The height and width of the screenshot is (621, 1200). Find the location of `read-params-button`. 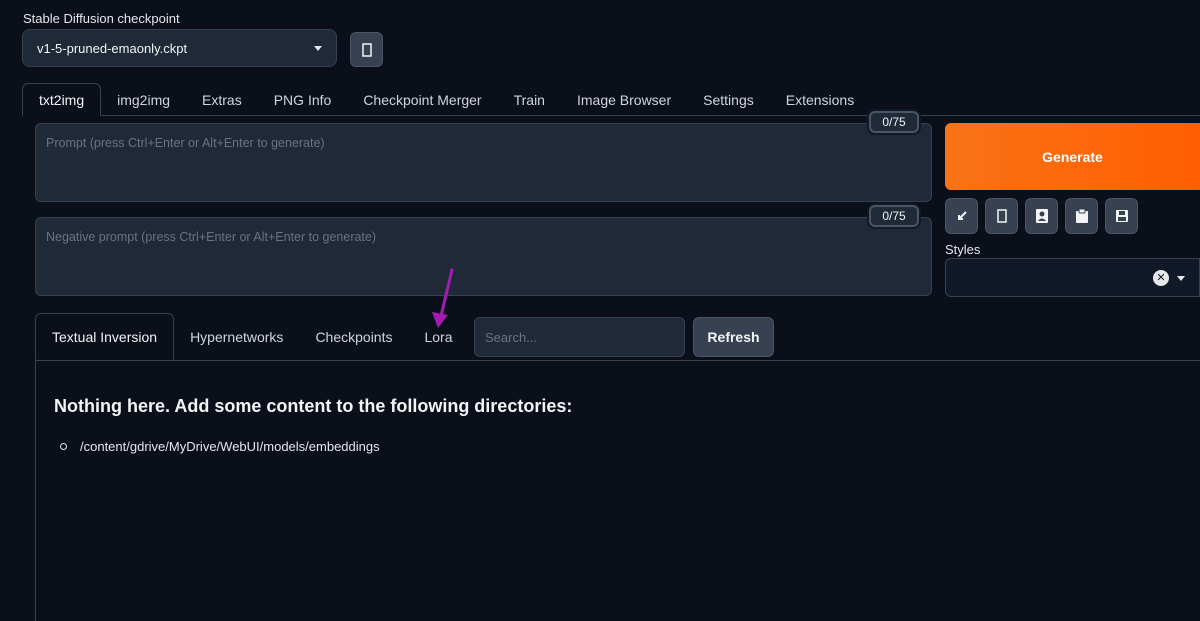

read-params-button is located at coordinates (961, 216).